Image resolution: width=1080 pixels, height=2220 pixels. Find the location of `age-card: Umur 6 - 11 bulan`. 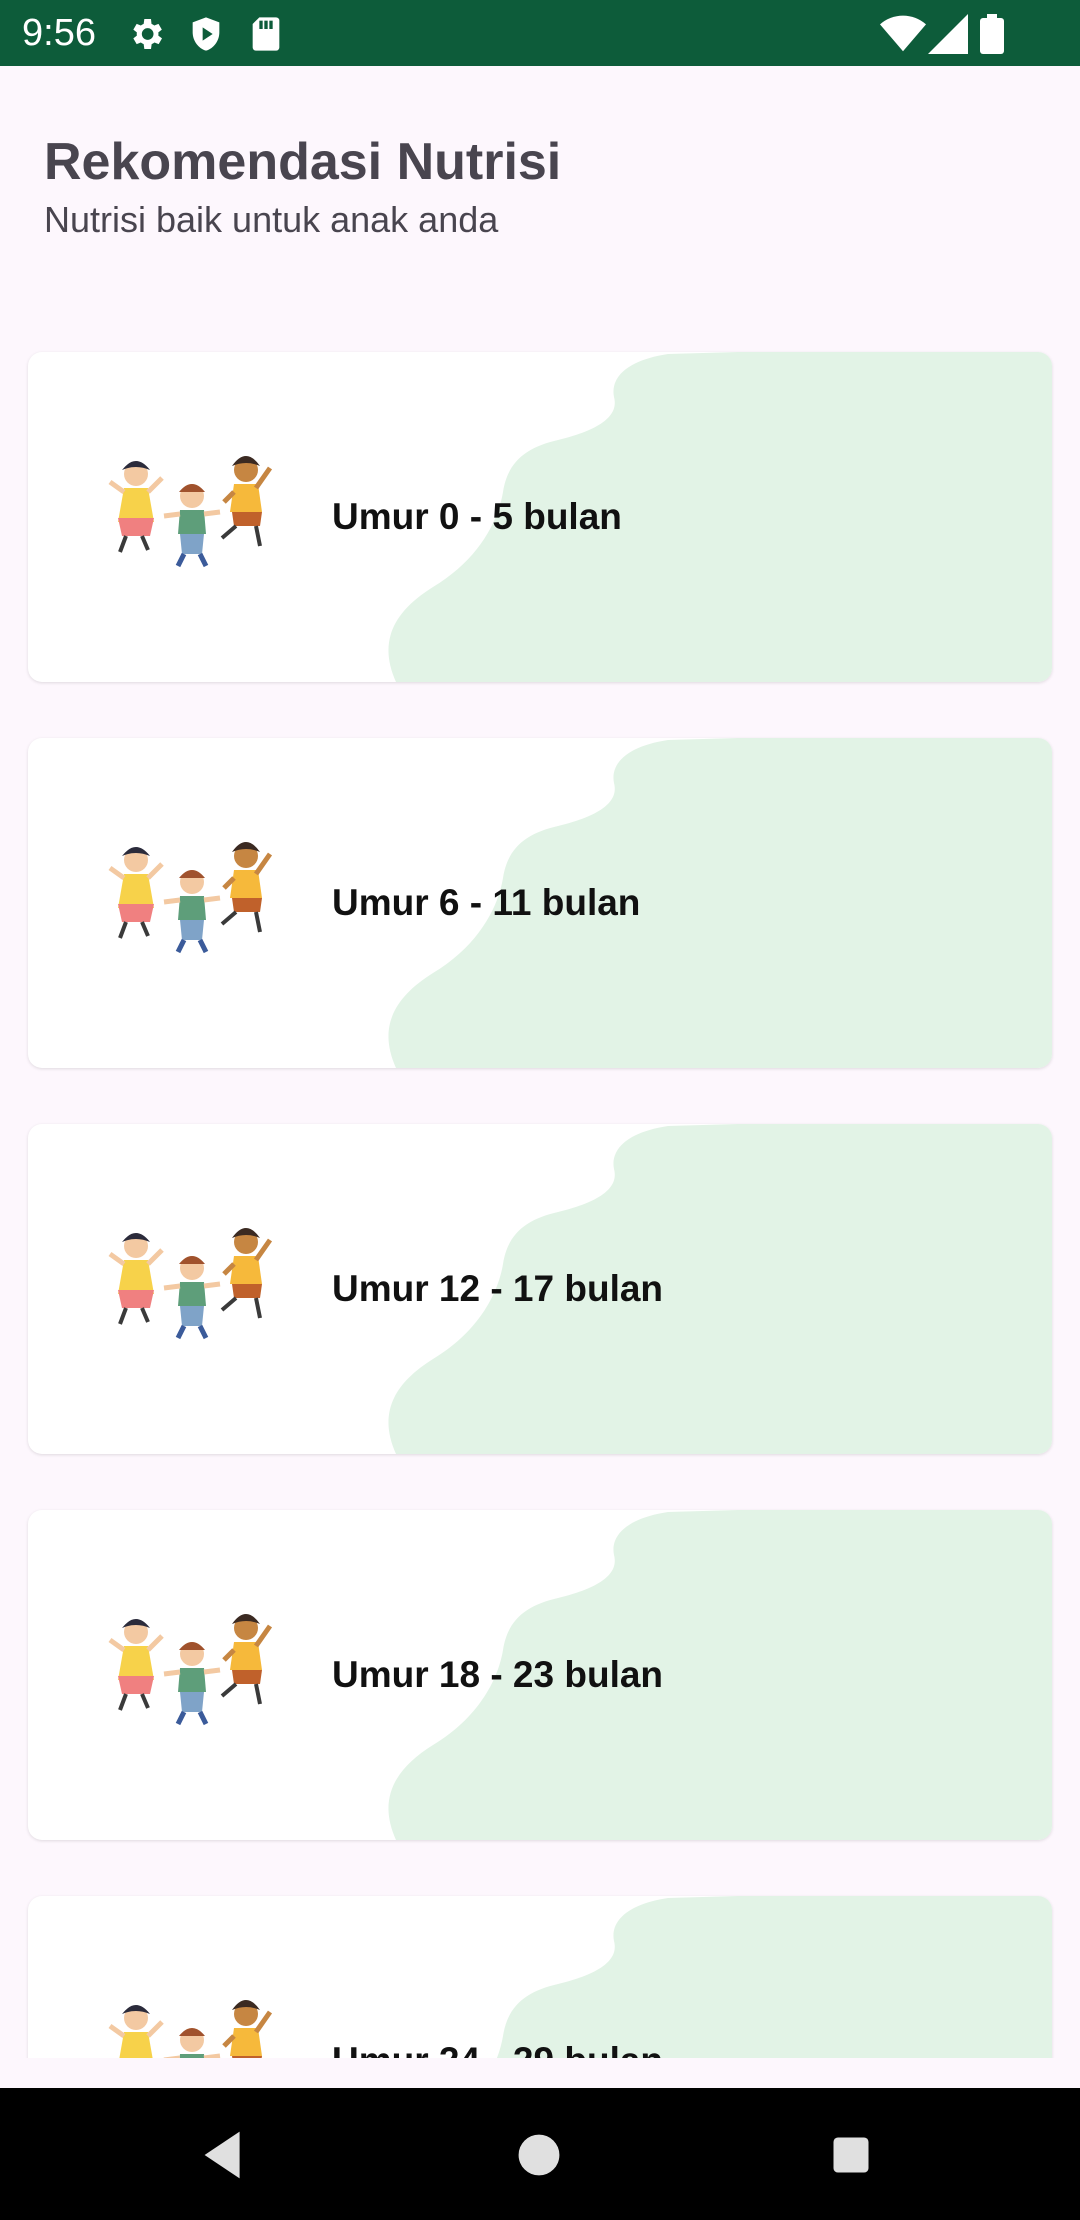

age-card: Umur 6 - 11 bulan is located at coordinates (540, 903).